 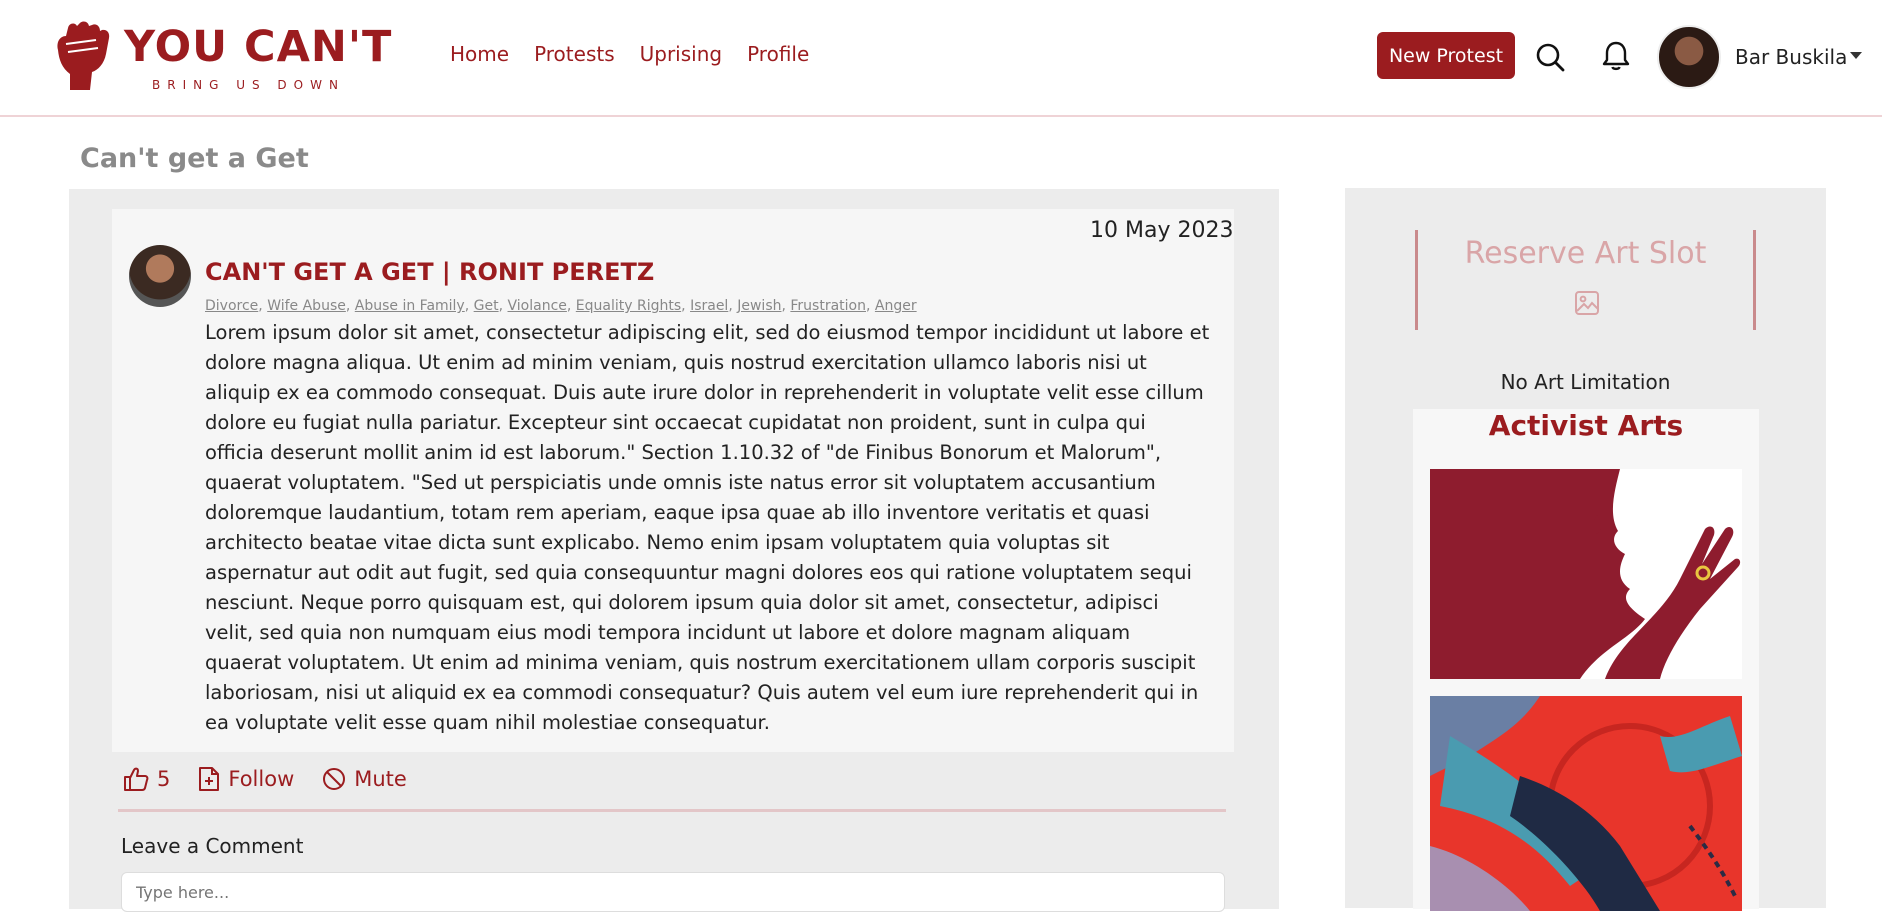 What do you see at coordinates (1587, 303) in the screenshot?
I see `image-icon` at bounding box center [1587, 303].